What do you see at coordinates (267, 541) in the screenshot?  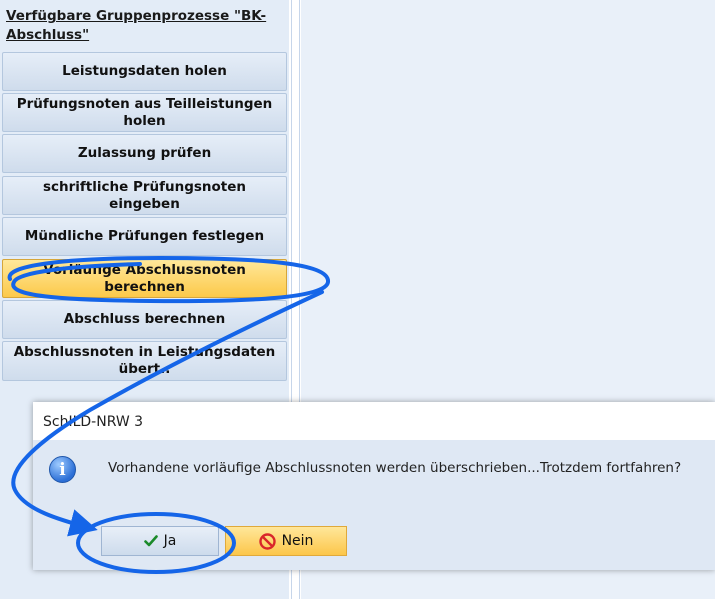 I see `no-entry-icon` at bounding box center [267, 541].